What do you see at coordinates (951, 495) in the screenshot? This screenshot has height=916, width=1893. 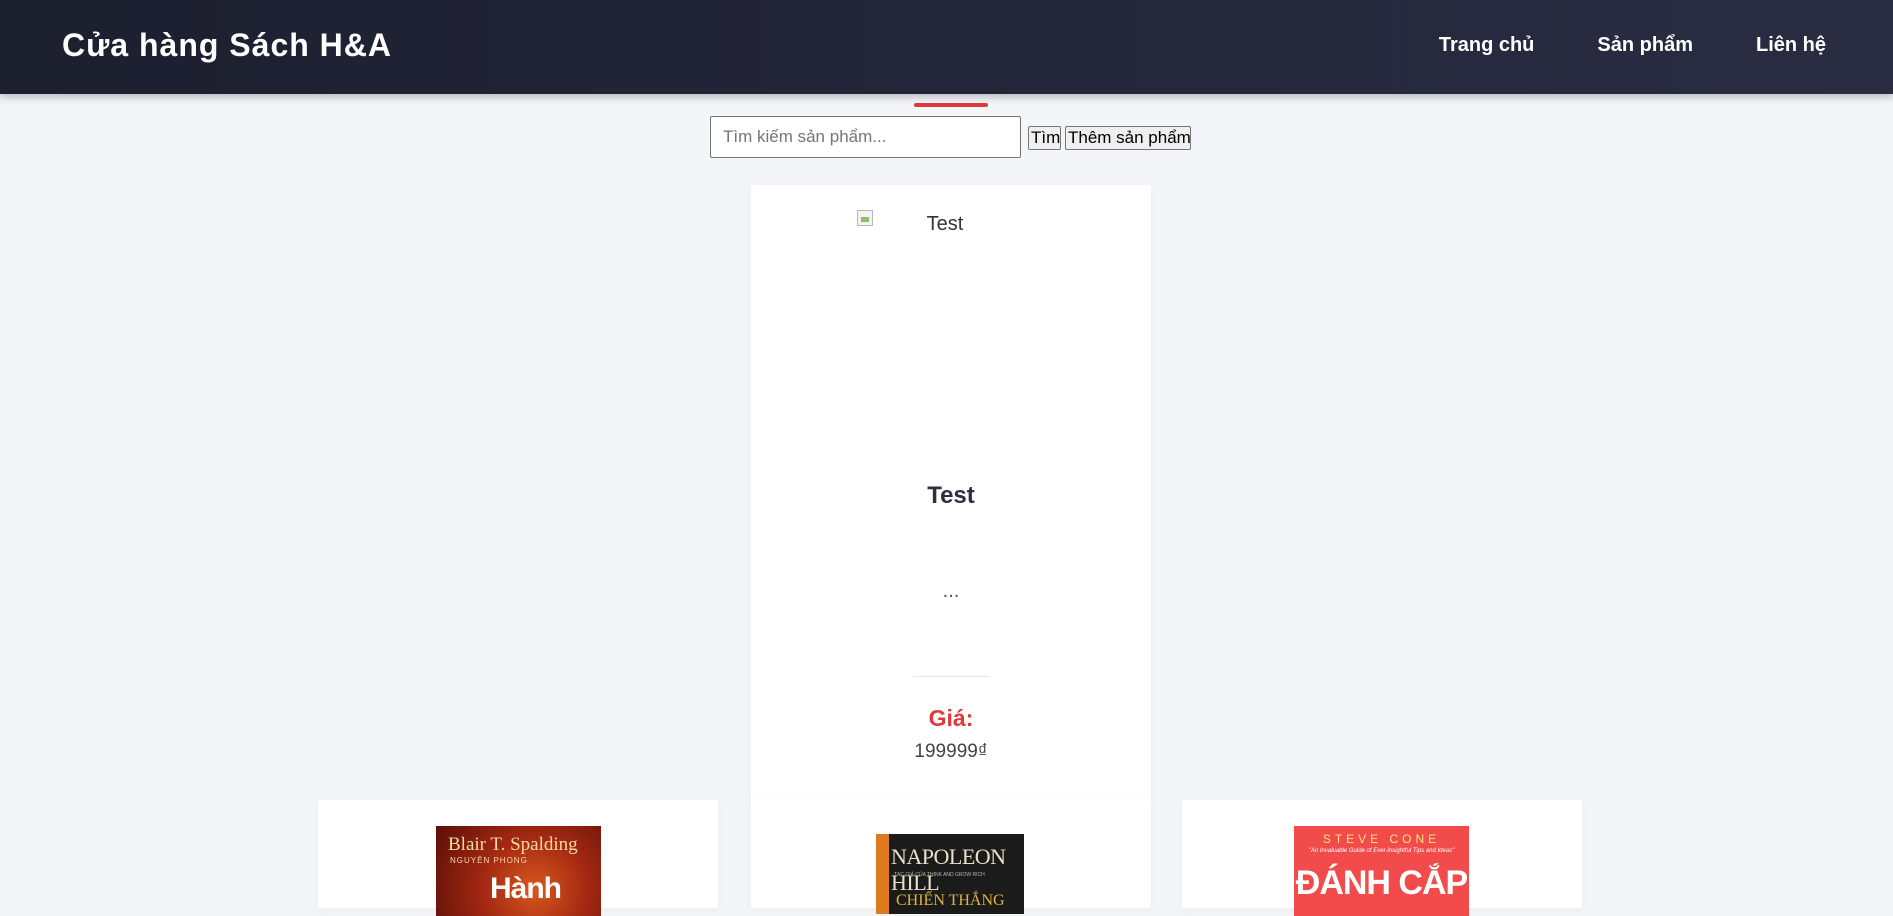 I see `product-name: Test` at bounding box center [951, 495].